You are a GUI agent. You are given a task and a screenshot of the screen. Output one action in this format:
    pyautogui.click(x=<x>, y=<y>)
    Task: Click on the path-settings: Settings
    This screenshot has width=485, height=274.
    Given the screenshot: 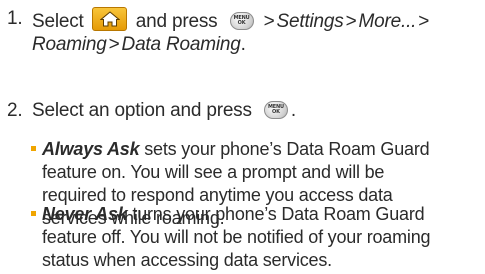 What is the action you would take?
    pyautogui.click(x=310, y=21)
    